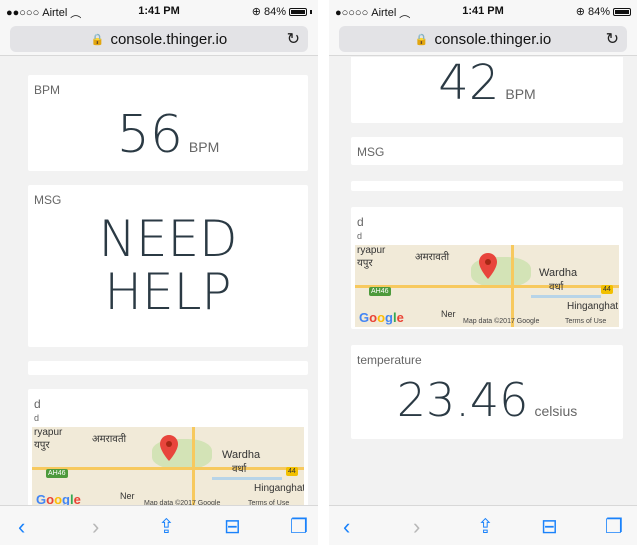  I want to click on msg-line-2: HELP, so click(168, 291).